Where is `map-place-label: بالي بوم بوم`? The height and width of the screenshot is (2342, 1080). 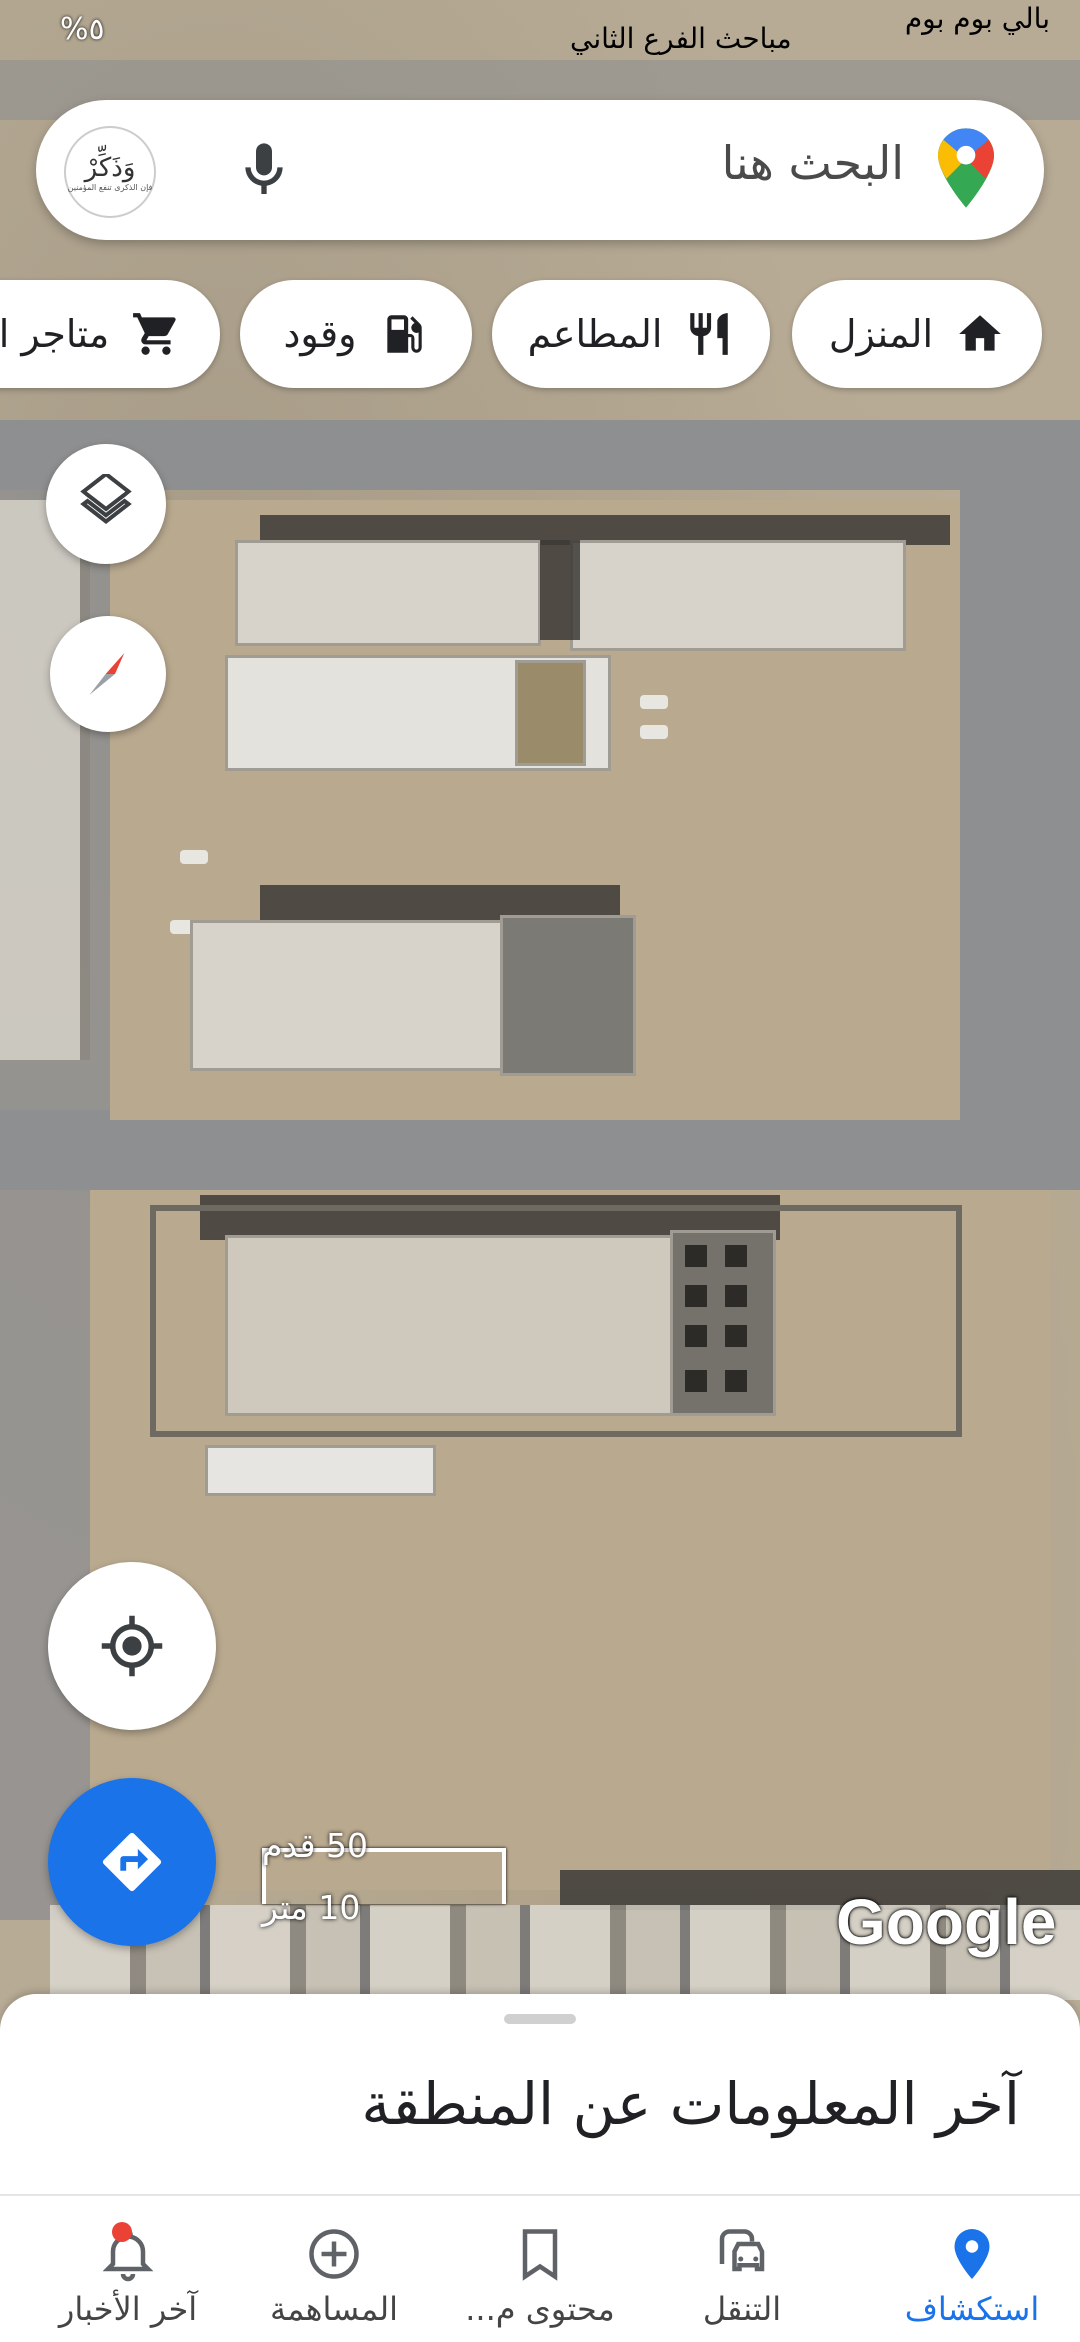
map-place-label: بالي بوم بوم is located at coordinates (977, 18).